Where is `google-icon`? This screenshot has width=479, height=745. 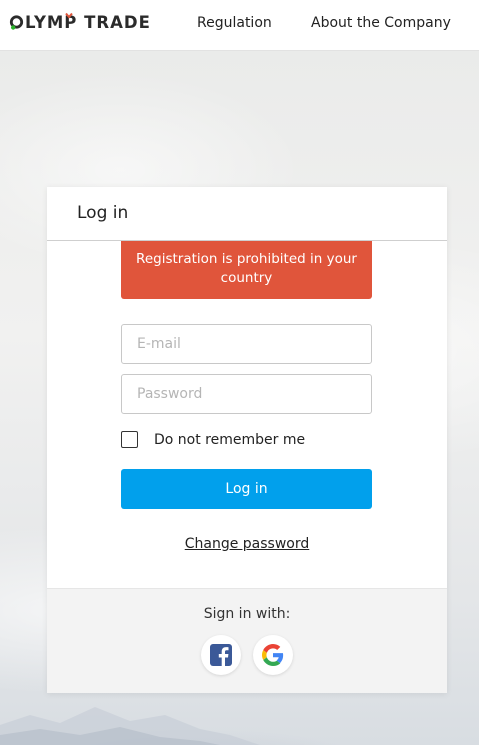 google-icon is located at coordinates (273, 655).